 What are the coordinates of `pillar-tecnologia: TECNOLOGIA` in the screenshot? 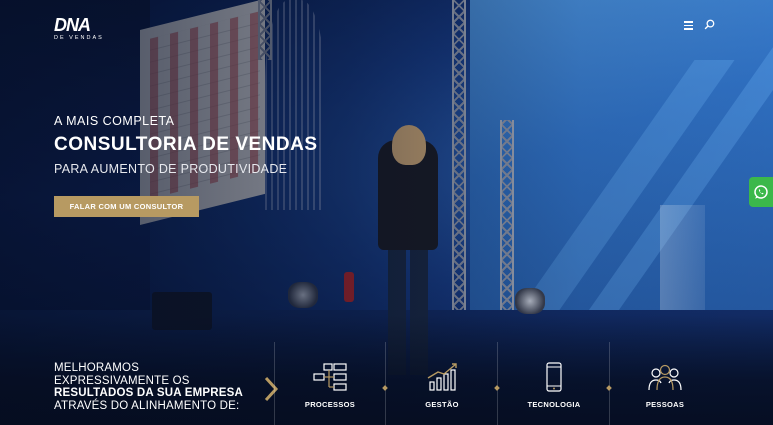 It's located at (554, 385).